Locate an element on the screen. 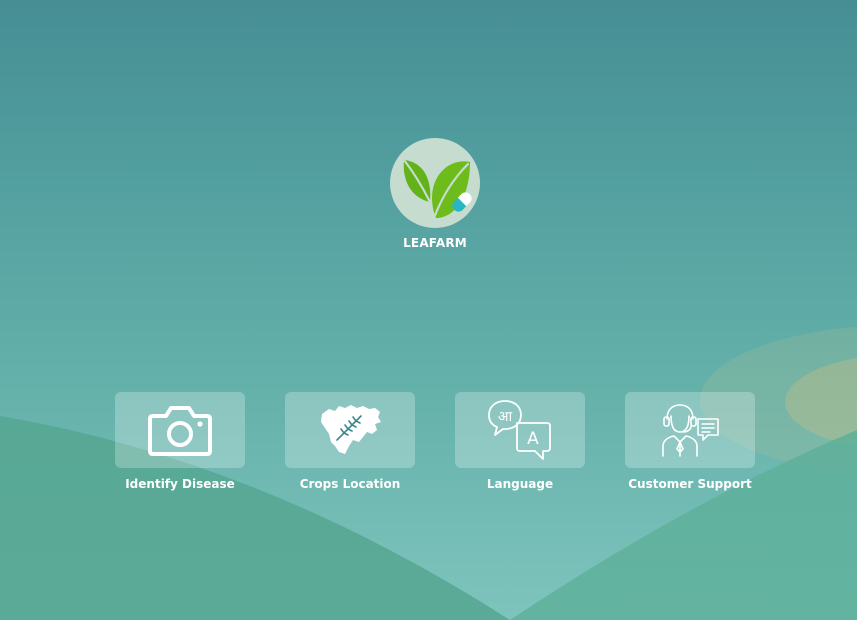  language-label: Language is located at coordinates (520, 484).